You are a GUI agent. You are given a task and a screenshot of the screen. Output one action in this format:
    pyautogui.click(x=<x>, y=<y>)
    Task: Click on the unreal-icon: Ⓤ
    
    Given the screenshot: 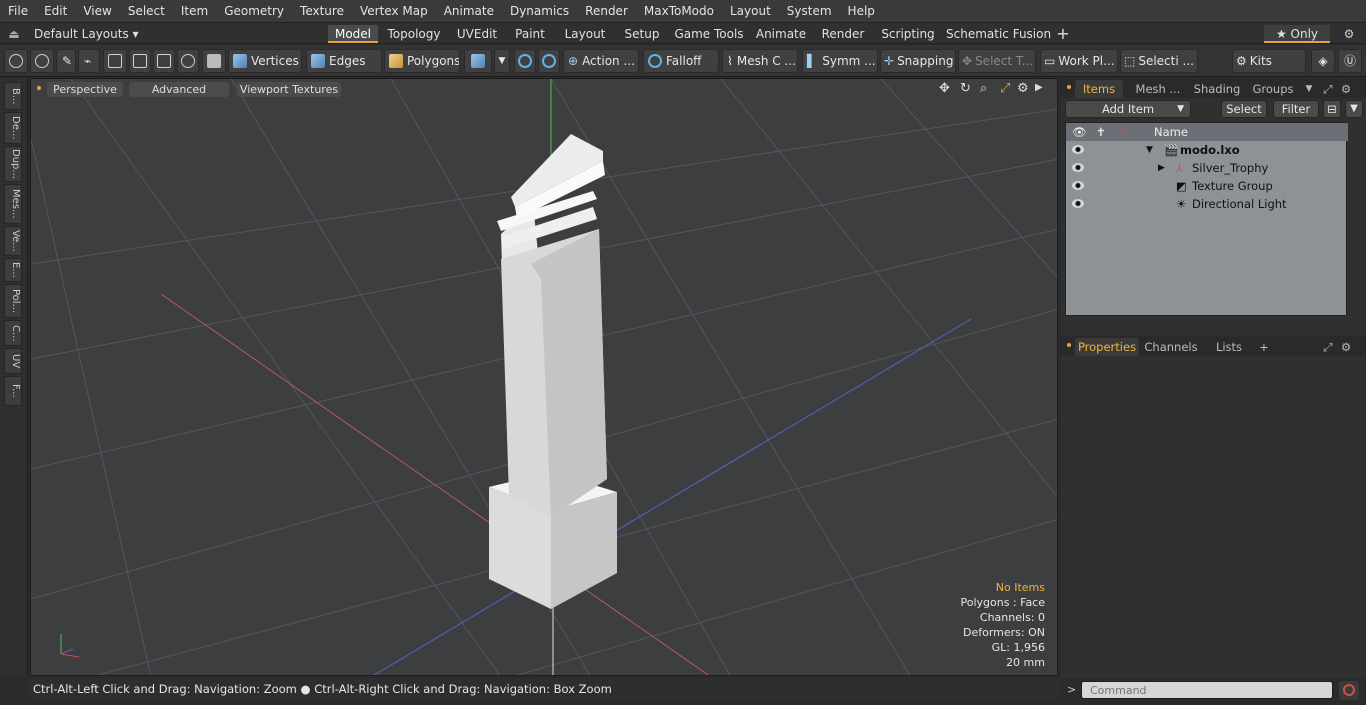 What is the action you would take?
    pyautogui.click(x=1350, y=61)
    